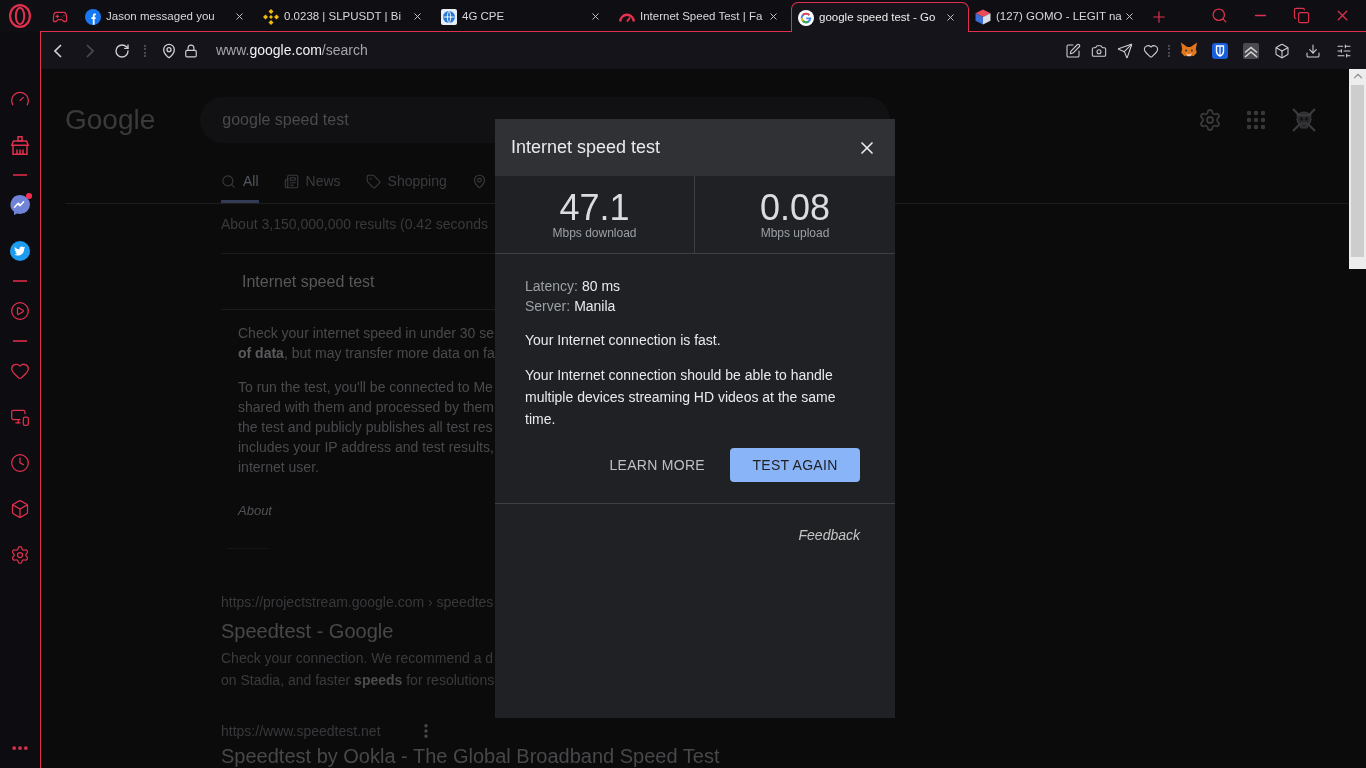 This screenshot has height=768, width=1366. What do you see at coordinates (601, 286) in the screenshot?
I see `detail-value: 80 ms` at bounding box center [601, 286].